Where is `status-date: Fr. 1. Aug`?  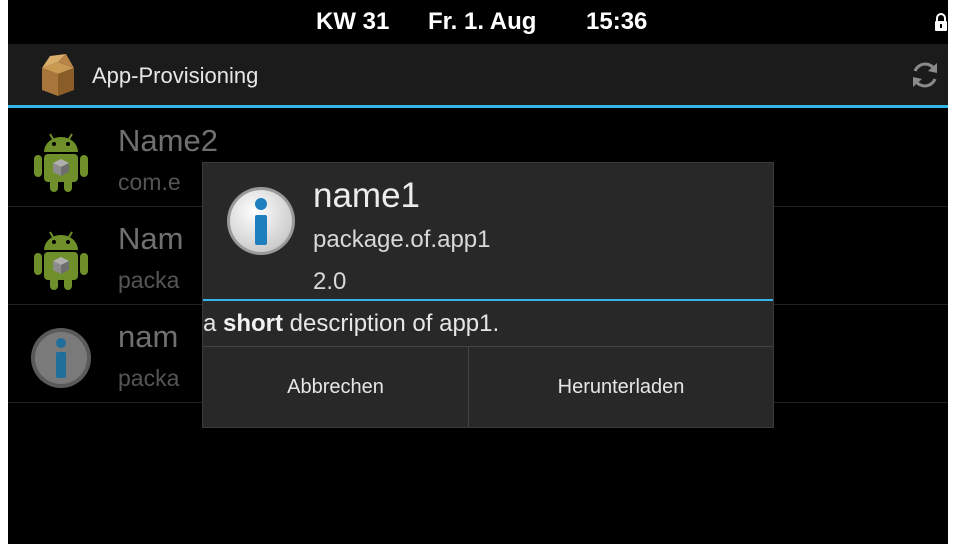
status-date: Fr. 1. Aug is located at coordinates (482, 21).